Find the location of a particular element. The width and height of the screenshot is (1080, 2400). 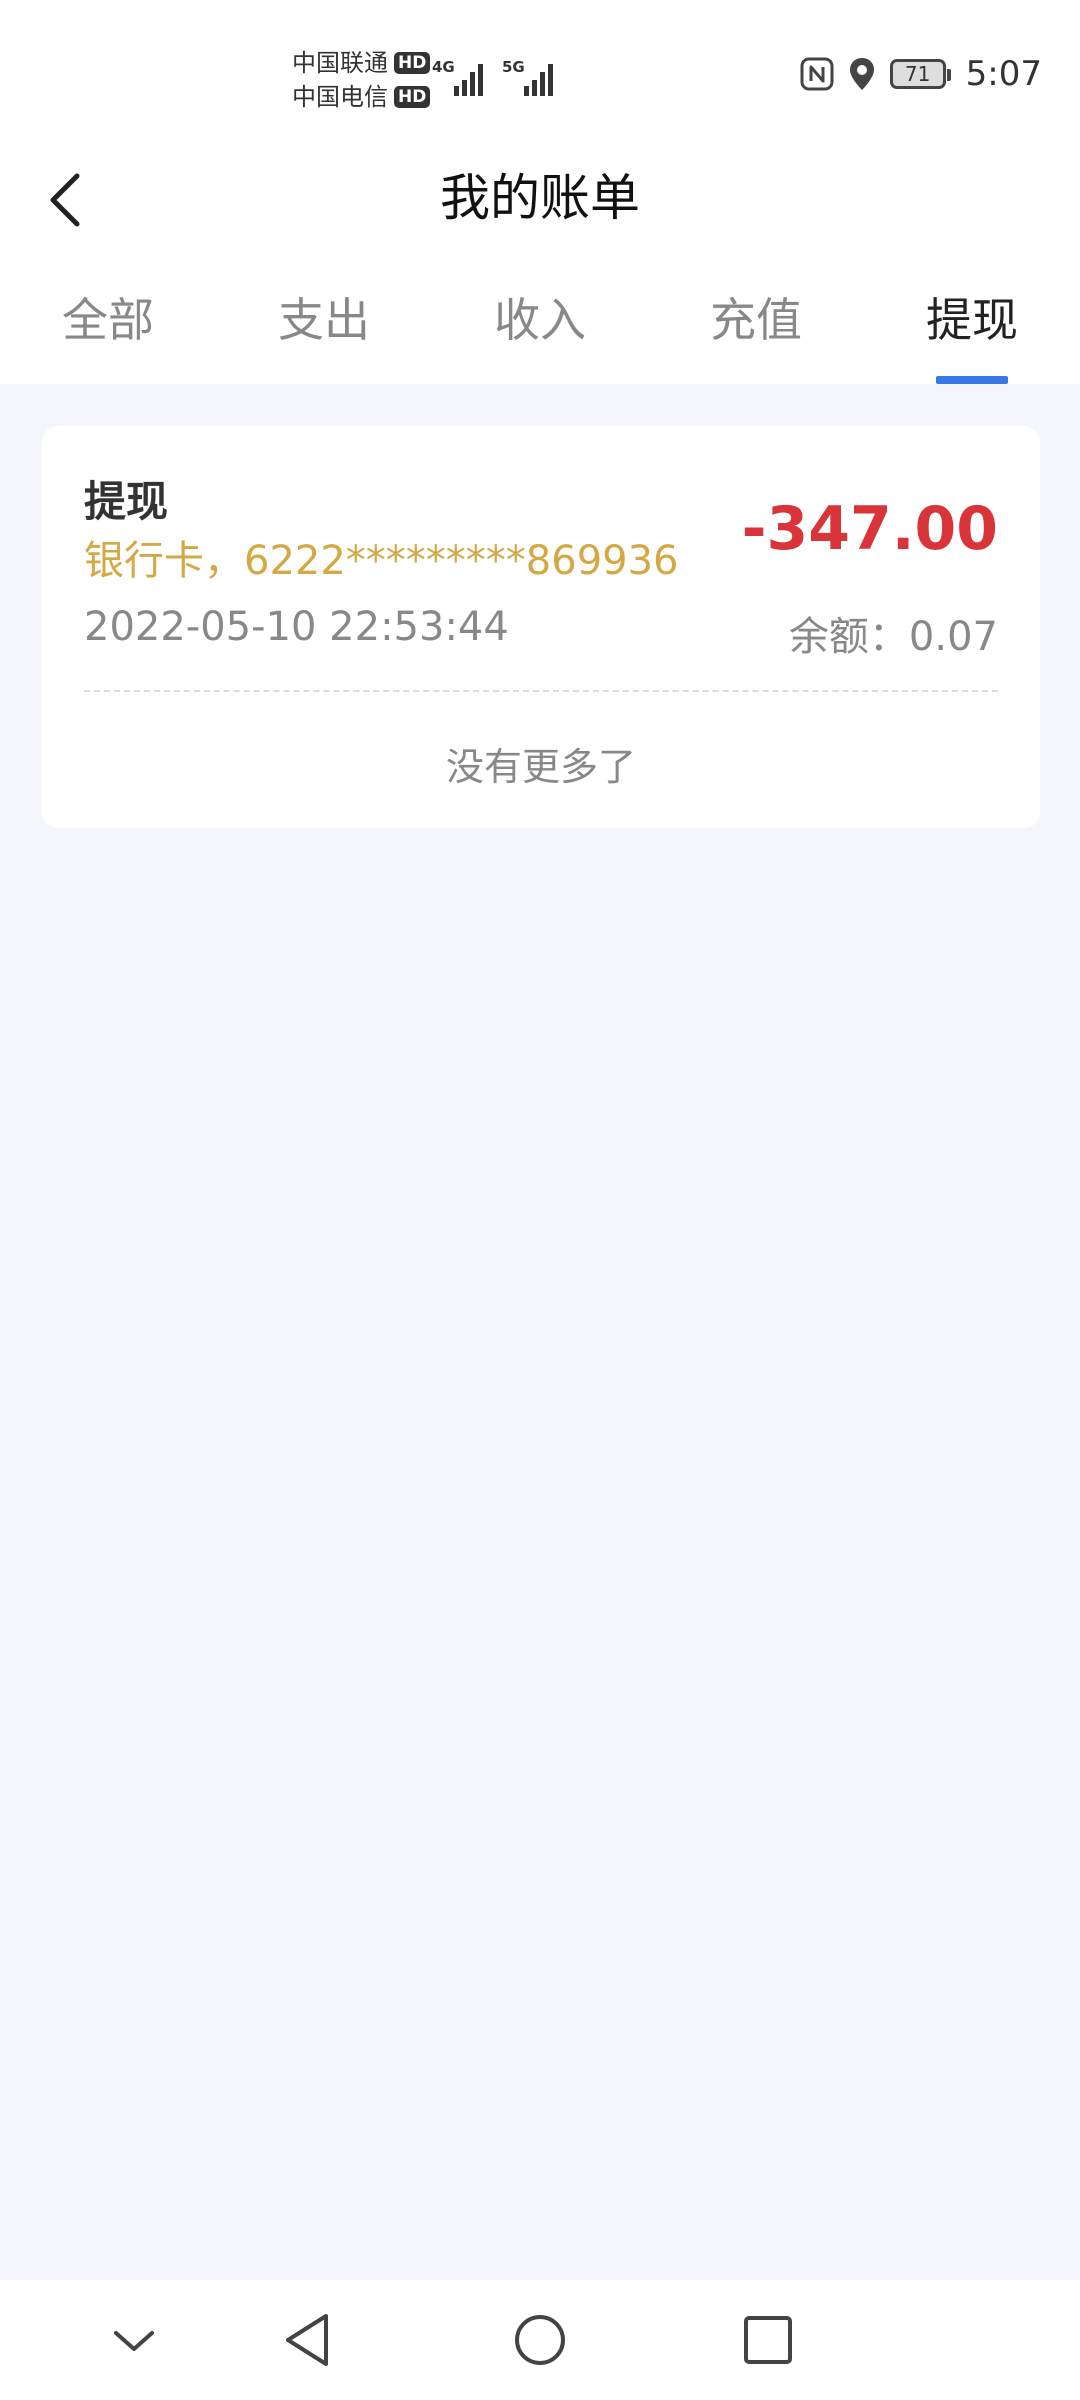

bill-tabs: 全部 支出 收入 充值 提现 is located at coordinates (540, 320).